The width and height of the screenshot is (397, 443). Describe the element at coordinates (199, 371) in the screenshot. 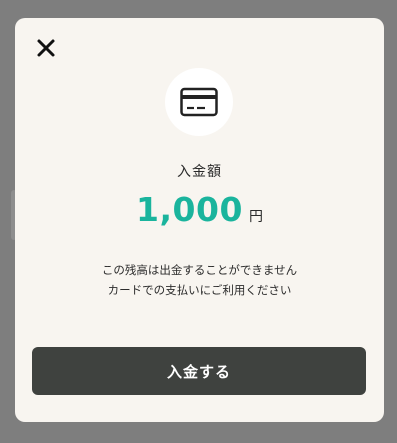

I see `deposit-button: 入金する` at that location.